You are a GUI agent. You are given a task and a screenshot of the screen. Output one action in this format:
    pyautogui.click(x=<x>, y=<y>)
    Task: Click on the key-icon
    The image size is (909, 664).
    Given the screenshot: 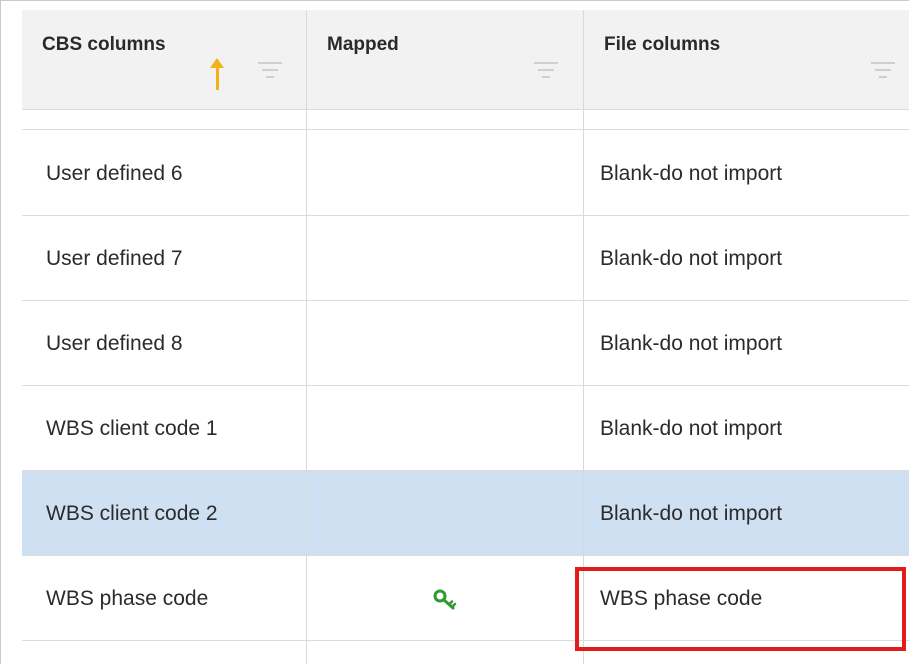 What is the action you would take?
    pyautogui.click(x=444, y=599)
    